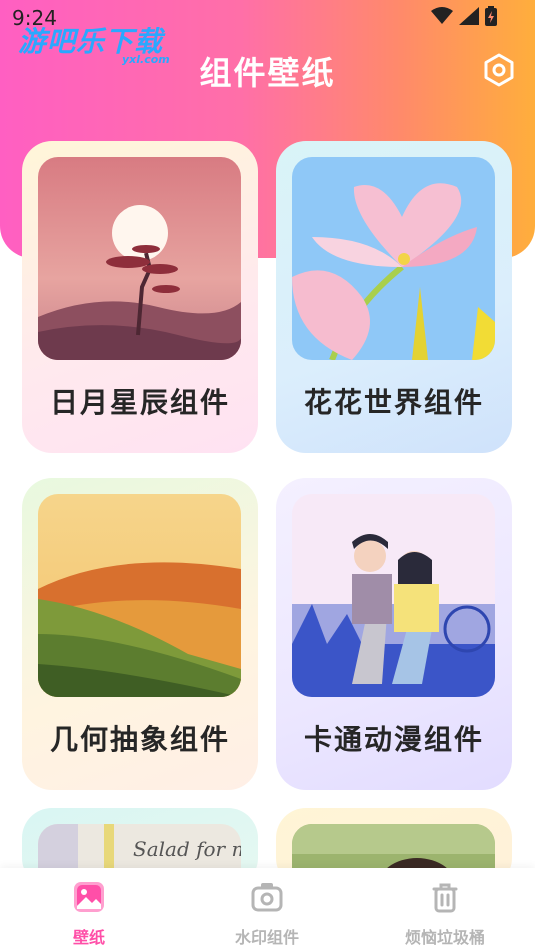  I want to click on widget-card-flower-world: 花花世界组件, so click(394, 297).